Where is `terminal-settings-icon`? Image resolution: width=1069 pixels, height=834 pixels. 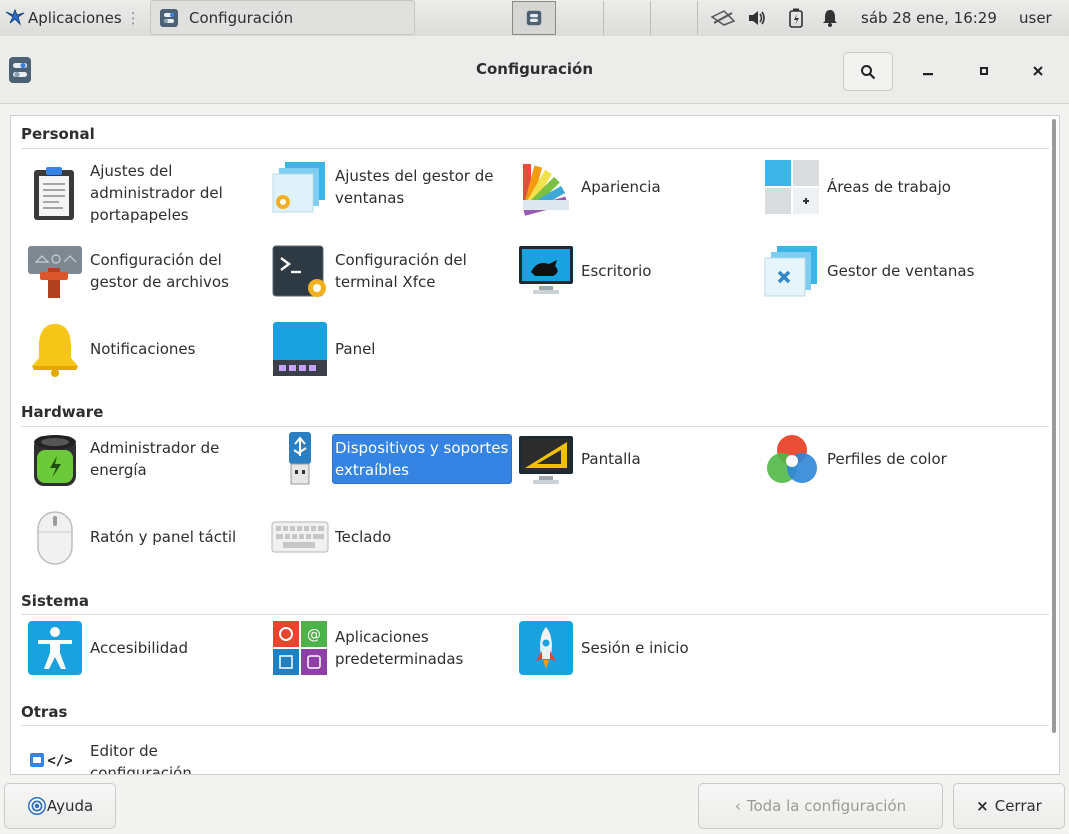
terminal-settings-icon is located at coordinates (300, 271).